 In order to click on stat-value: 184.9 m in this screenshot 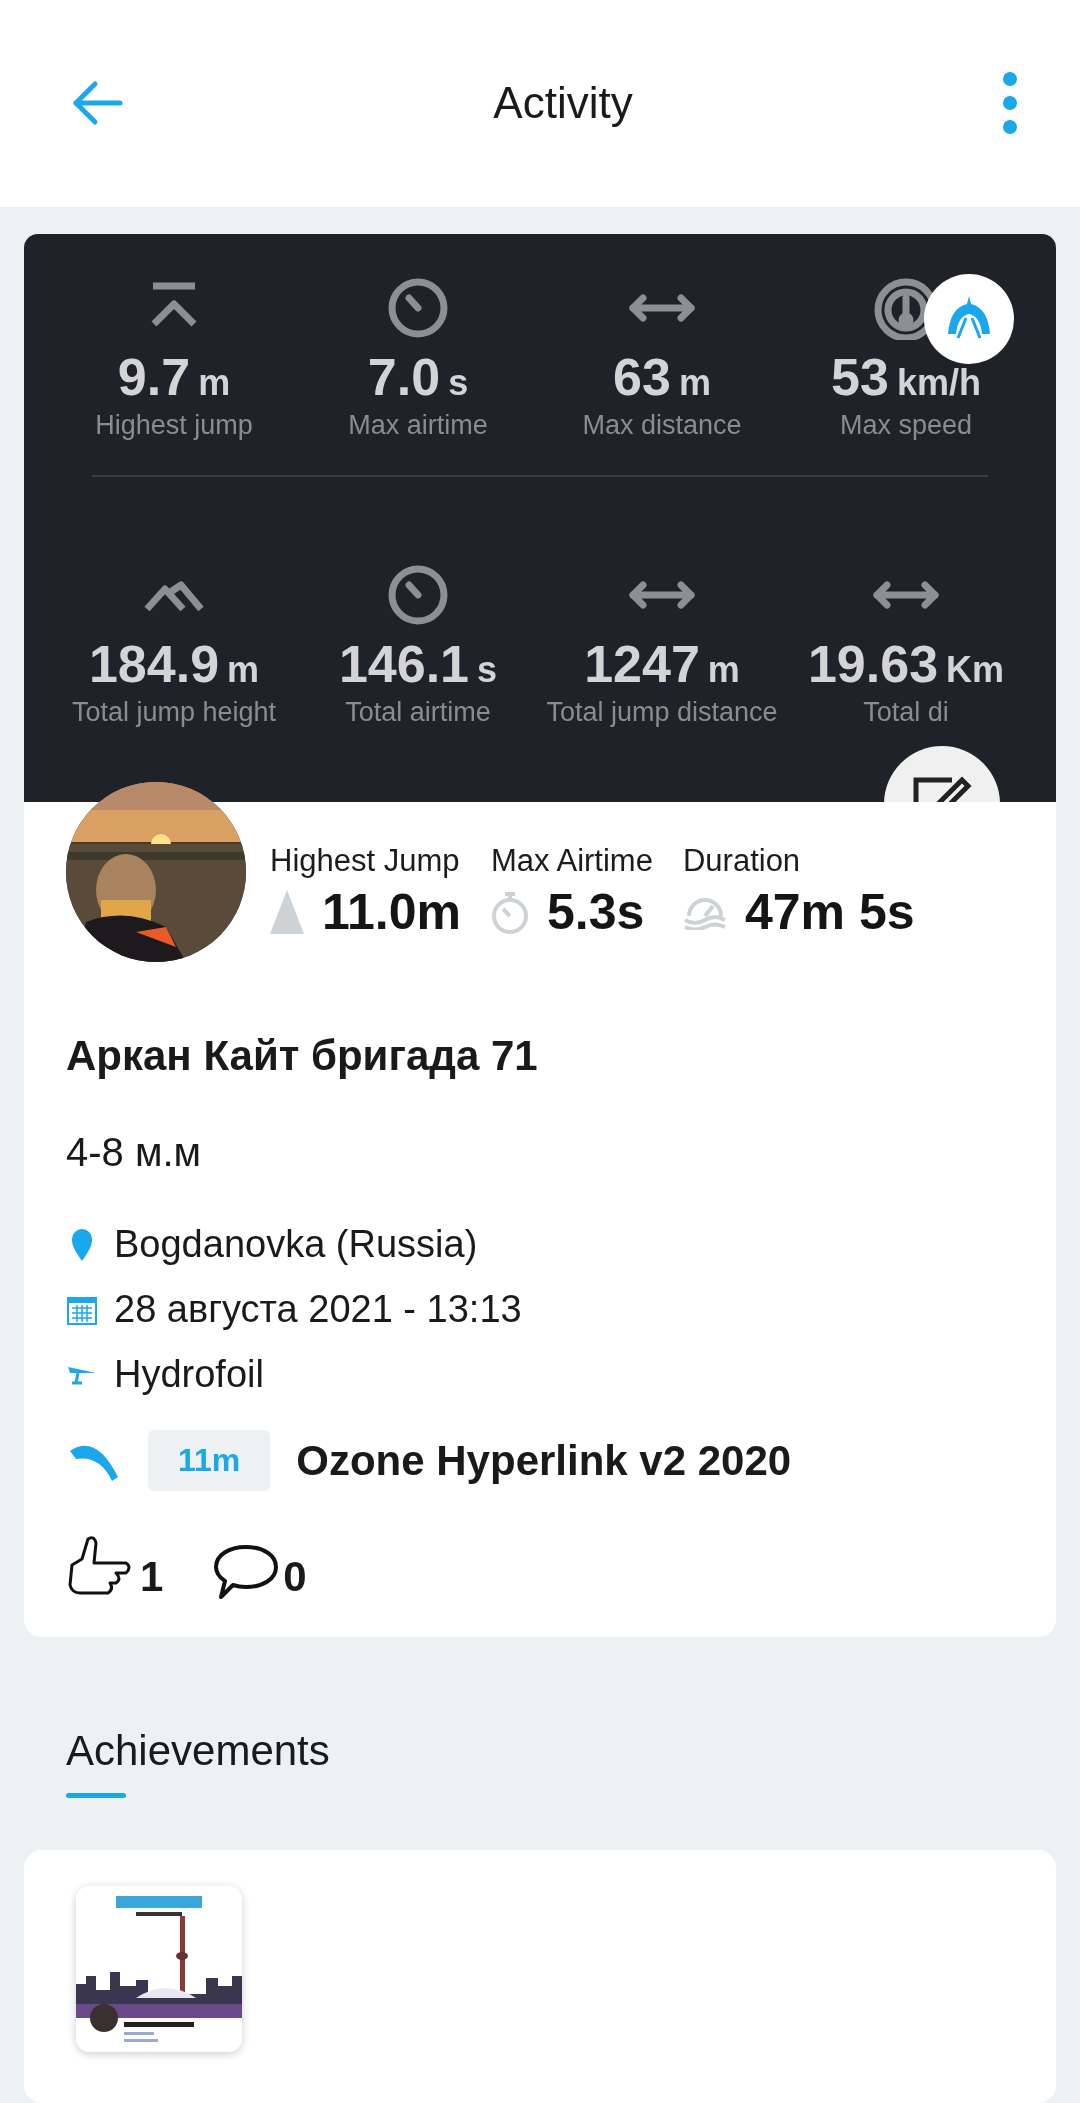, I will do `click(174, 664)`.